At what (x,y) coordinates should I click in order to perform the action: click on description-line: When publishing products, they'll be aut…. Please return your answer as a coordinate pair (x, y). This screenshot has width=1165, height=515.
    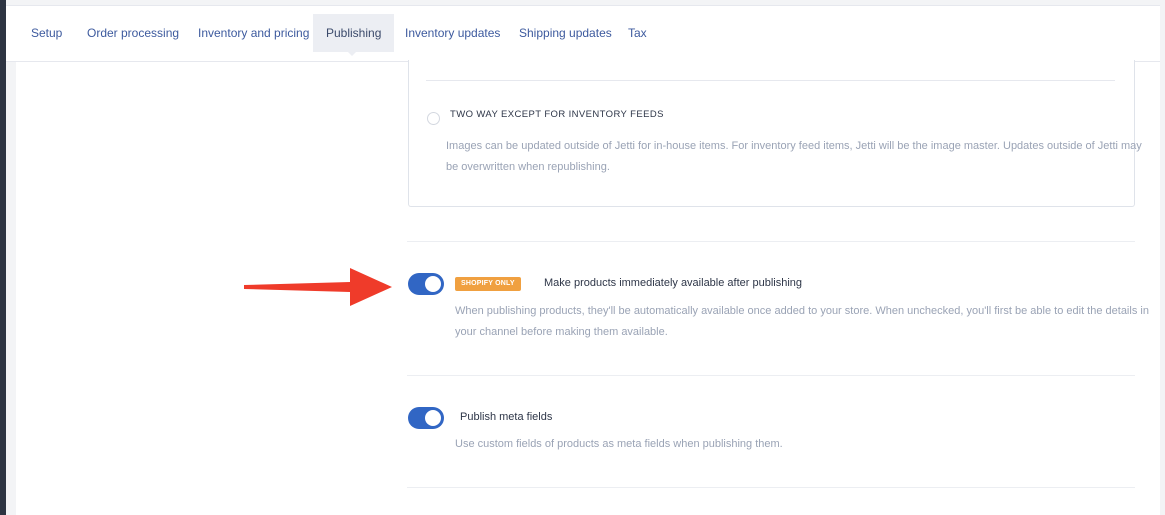
    Looking at the image, I should click on (802, 311).